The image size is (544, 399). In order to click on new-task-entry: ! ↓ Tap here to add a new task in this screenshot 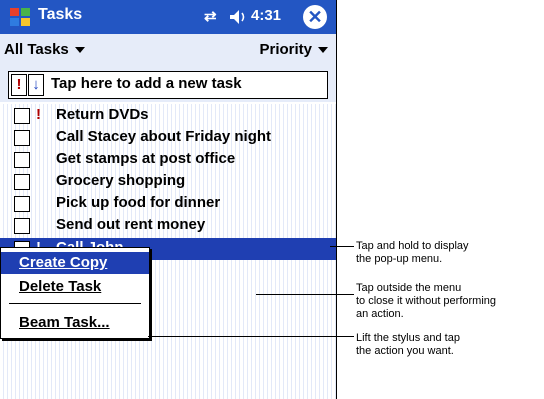, I will do `click(168, 85)`.